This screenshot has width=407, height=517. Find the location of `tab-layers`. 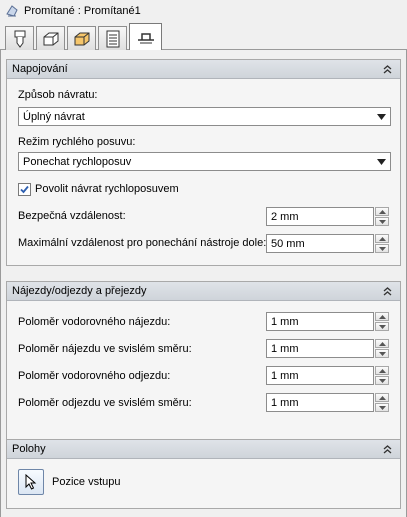

tab-layers is located at coordinates (81, 38).